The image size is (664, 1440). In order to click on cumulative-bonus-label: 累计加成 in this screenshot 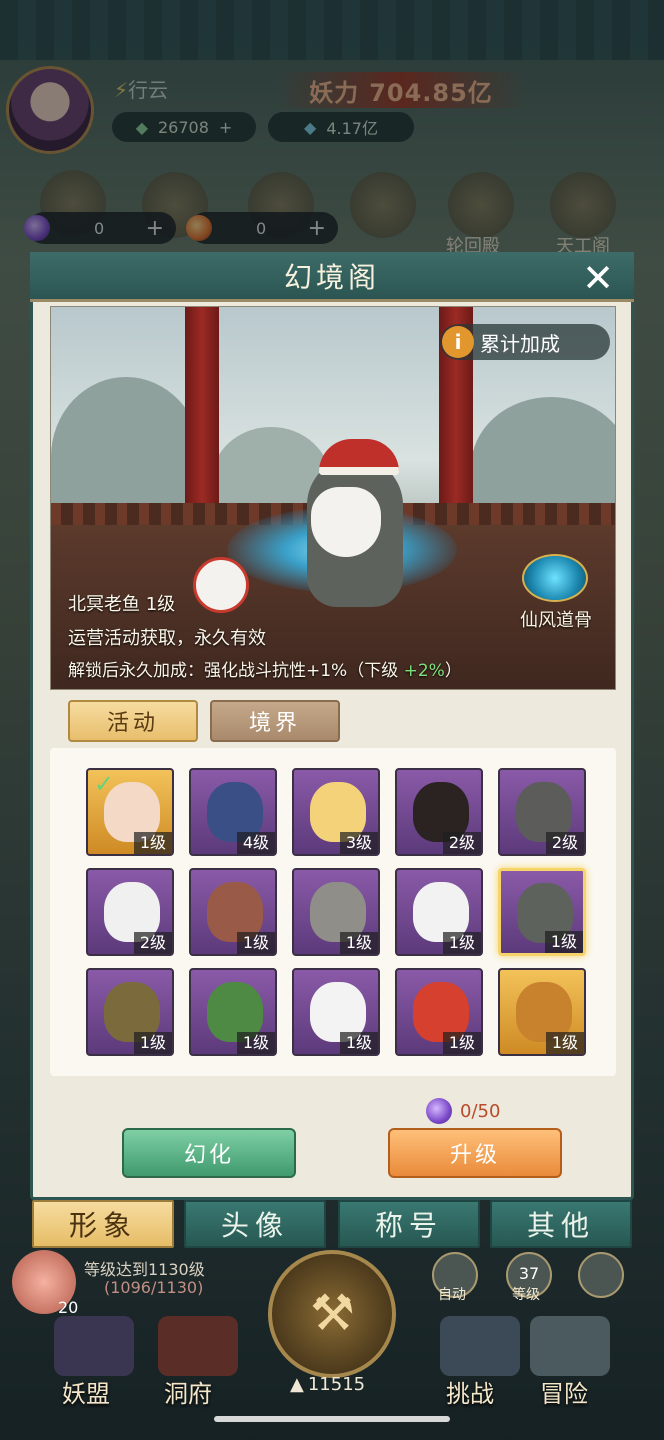, I will do `click(520, 343)`.